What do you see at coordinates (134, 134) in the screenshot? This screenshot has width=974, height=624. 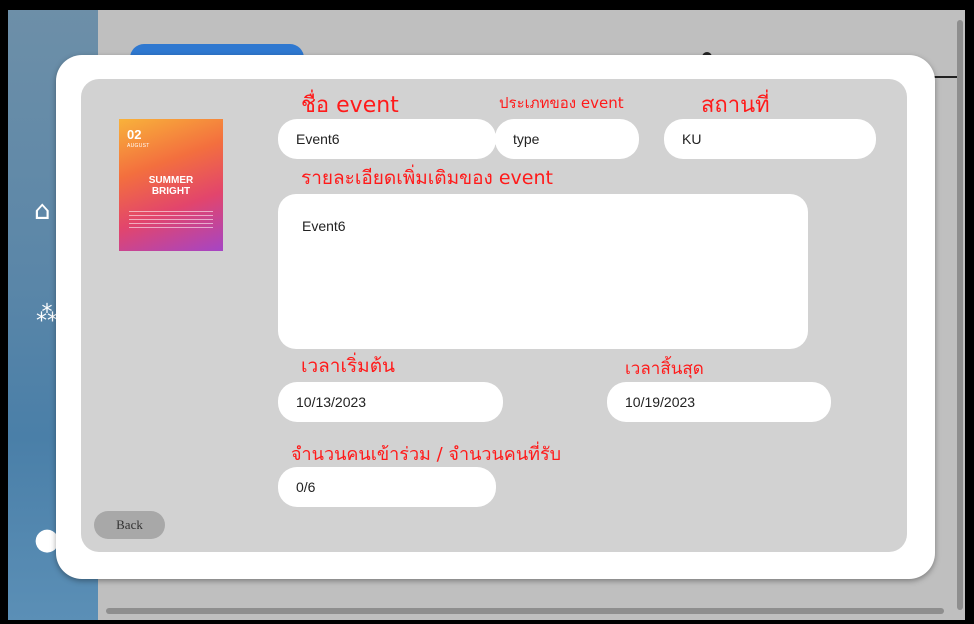 I see `poster-date: 02` at bounding box center [134, 134].